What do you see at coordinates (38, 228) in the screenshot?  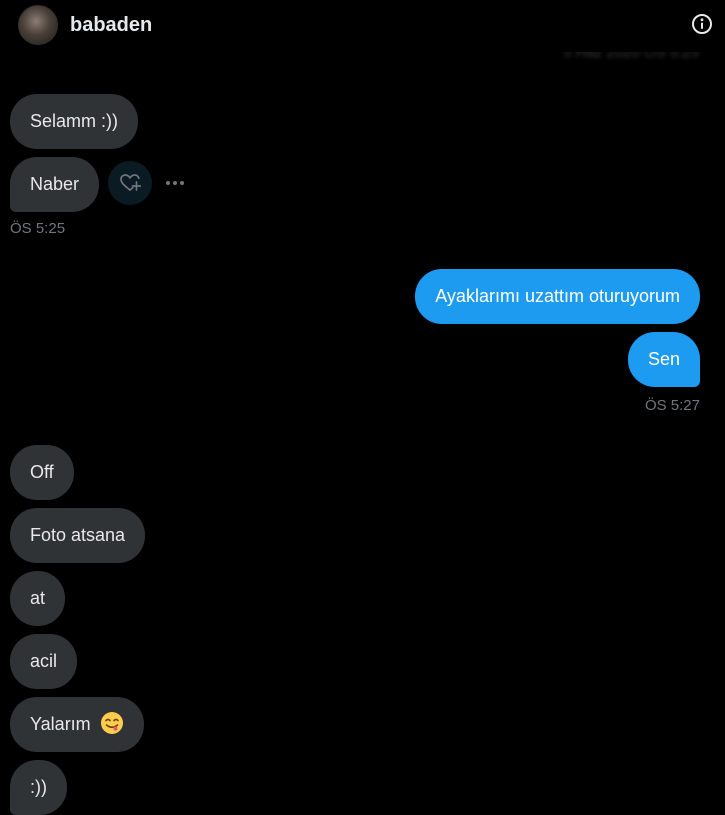 I see `message-timestamp: ÖS 5:25` at bounding box center [38, 228].